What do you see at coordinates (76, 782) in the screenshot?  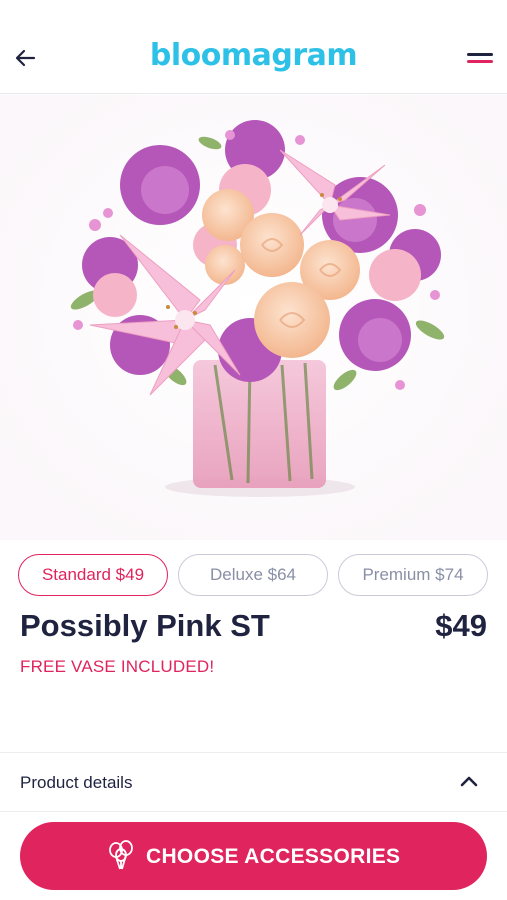 I see `product-details-label: Product details` at bounding box center [76, 782].